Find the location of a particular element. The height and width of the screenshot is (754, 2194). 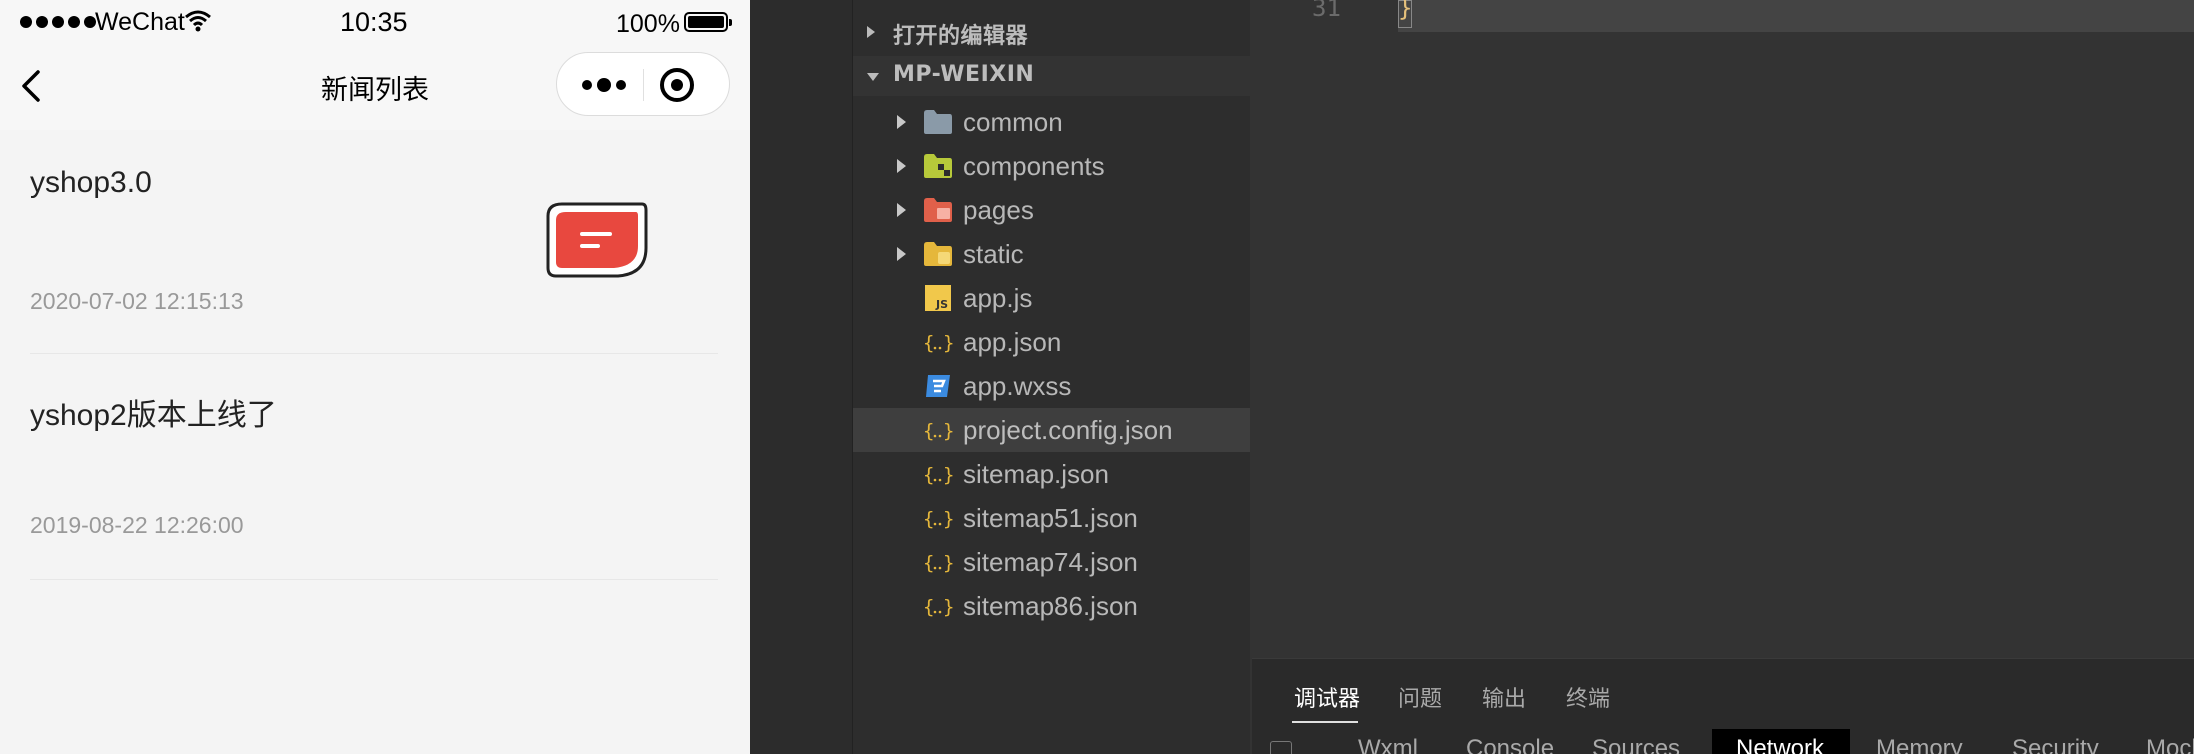

status-time: 10:35 is located at coordinates (374, 22).